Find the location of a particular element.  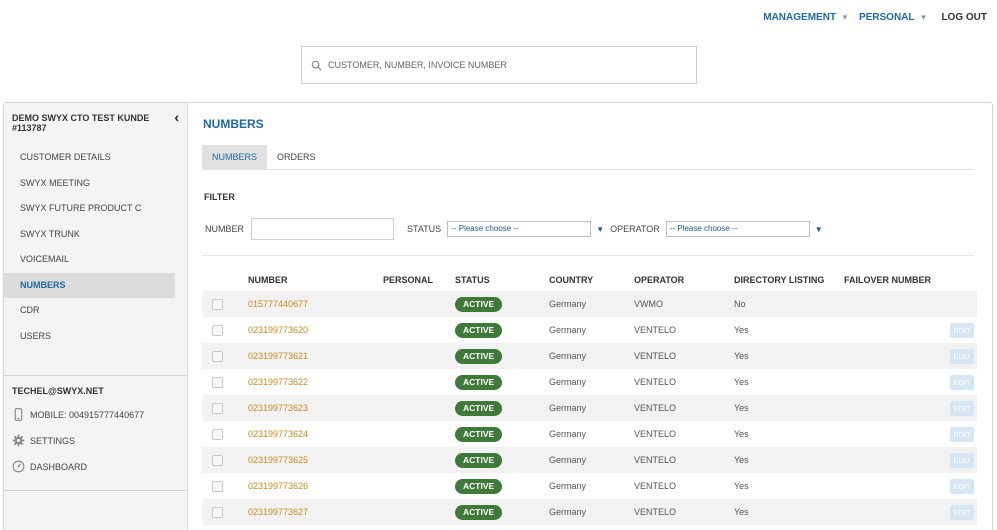

search-input is located at coordinates (508, 65).